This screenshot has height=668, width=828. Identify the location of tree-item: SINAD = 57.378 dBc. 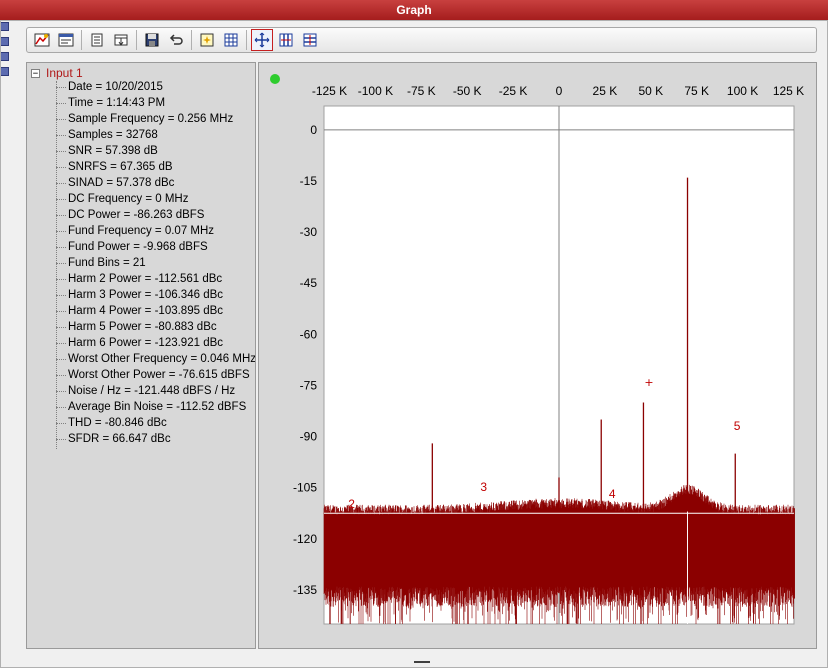
(155, 183).